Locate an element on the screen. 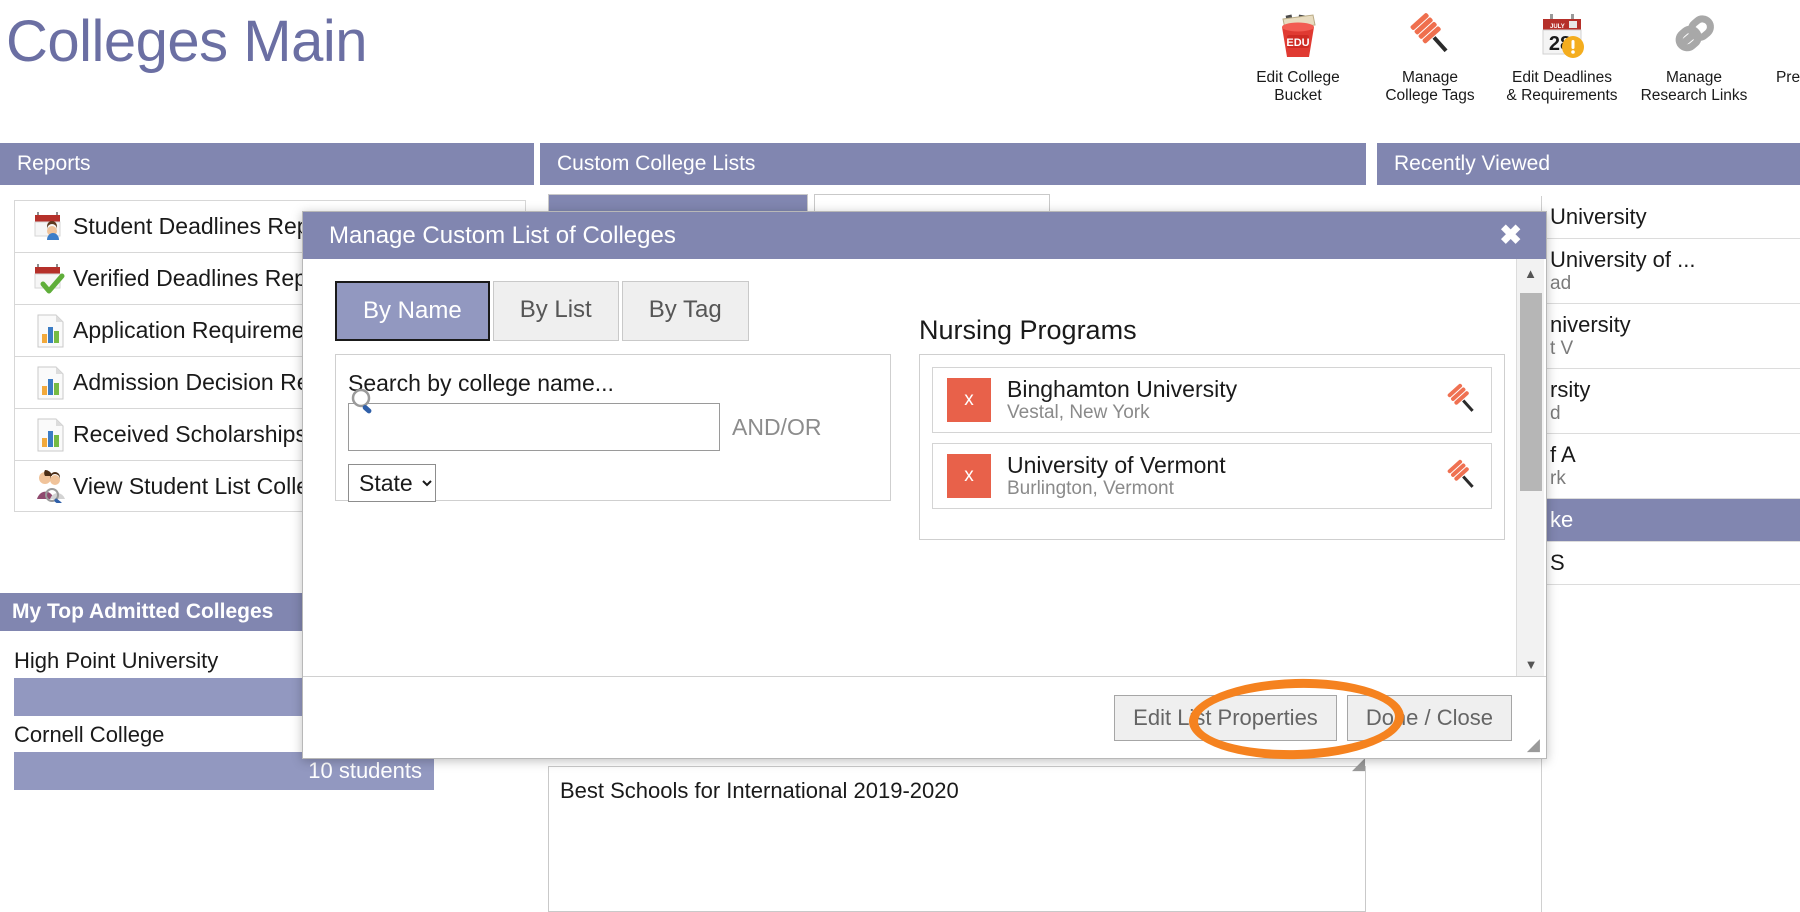 Image resolution: width=1800 pixels, height=912 pixels. scroll-up-icon: ▲ is located at coordinates (1530, 273).